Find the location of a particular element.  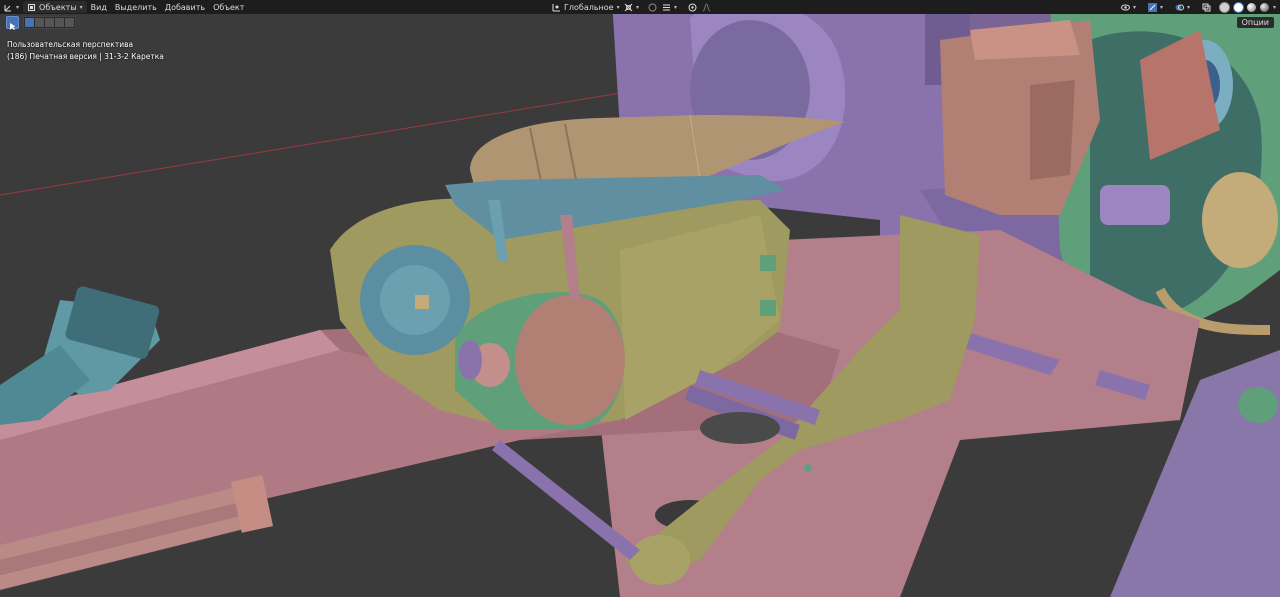

falloff-curve-icon is located at coordinates (706, 7).